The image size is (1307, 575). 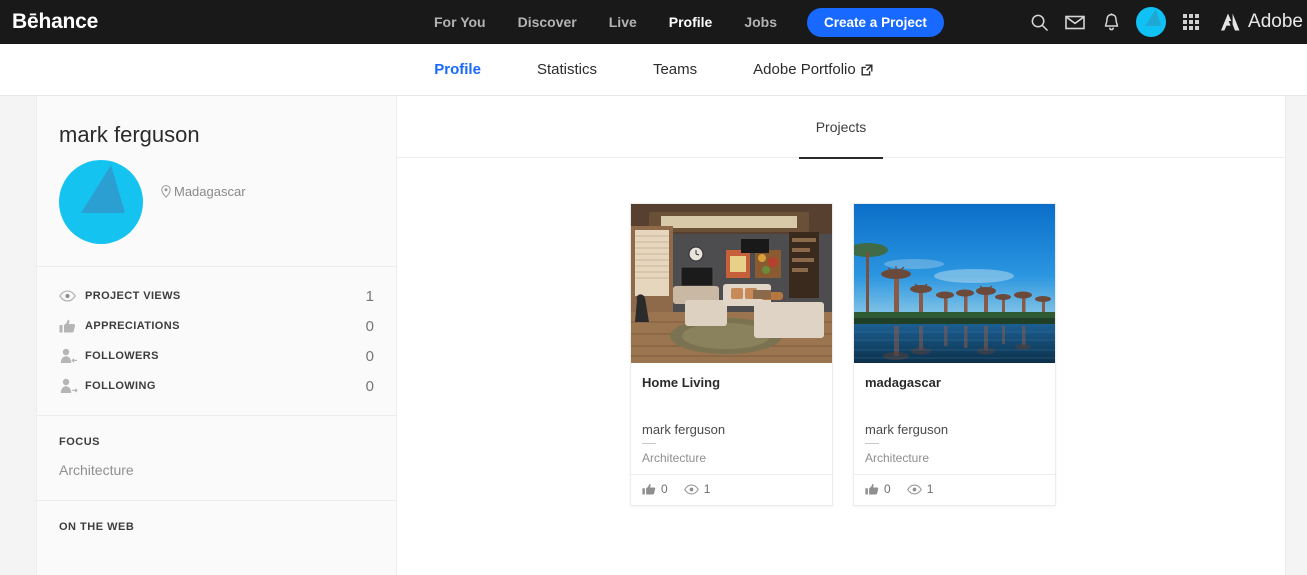 What do you see at coordinates (72, 386) in the screenshot?
I see `following-icon` at bounding box center [72, 386].